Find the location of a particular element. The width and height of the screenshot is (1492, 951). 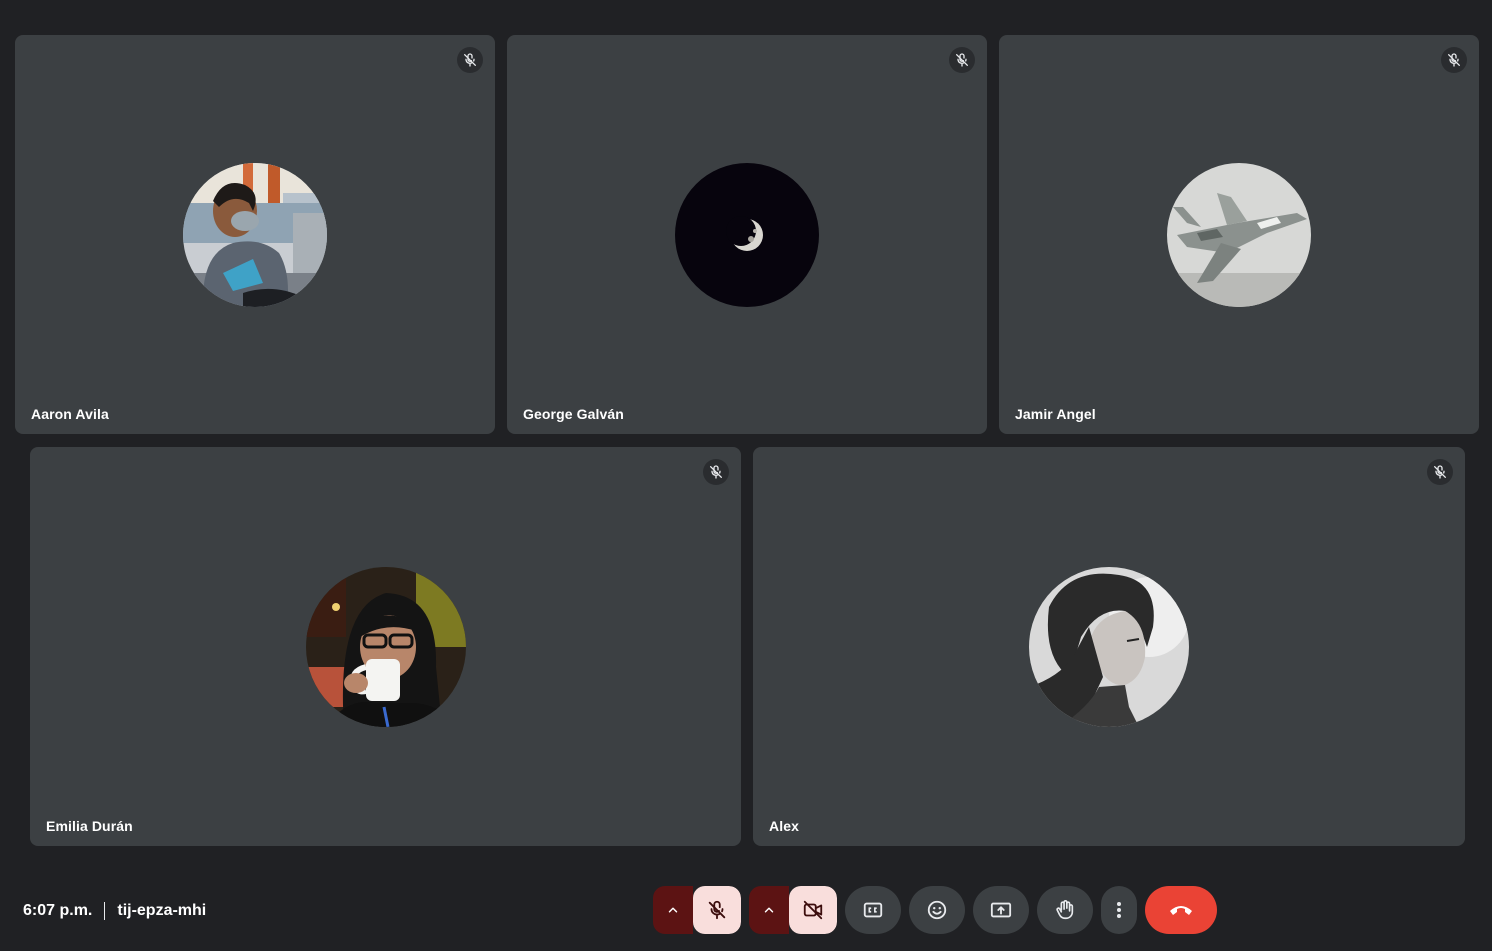

camera-button is located at coordinates (813, 910).